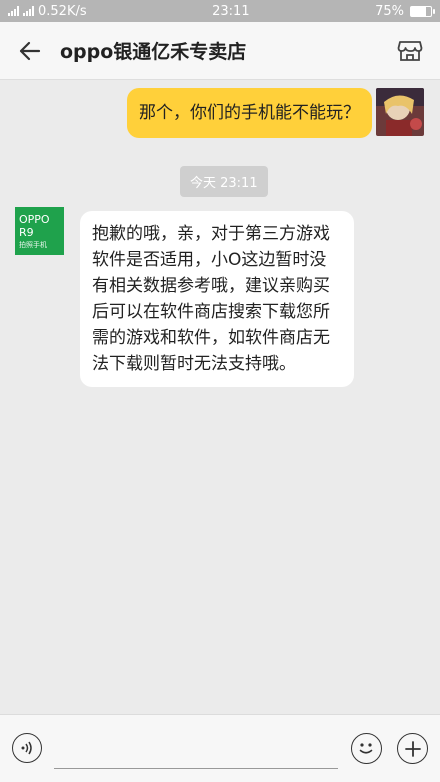 The width and height of the screenshot is (440, 782). What do you see at coordinates (405, 11) in the screenshot?
I see `status-right: 75%` at bounding box center [405, 11].